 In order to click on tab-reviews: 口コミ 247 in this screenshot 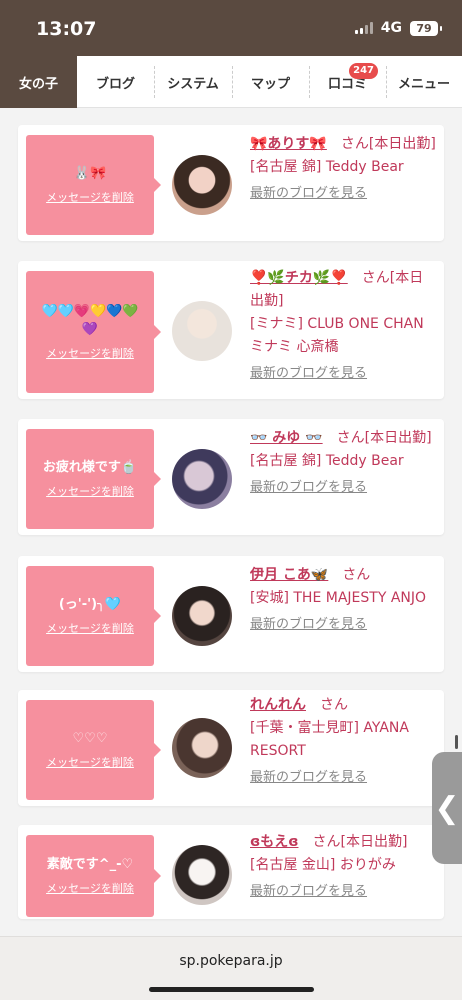, I will do `click(347, 82)`.